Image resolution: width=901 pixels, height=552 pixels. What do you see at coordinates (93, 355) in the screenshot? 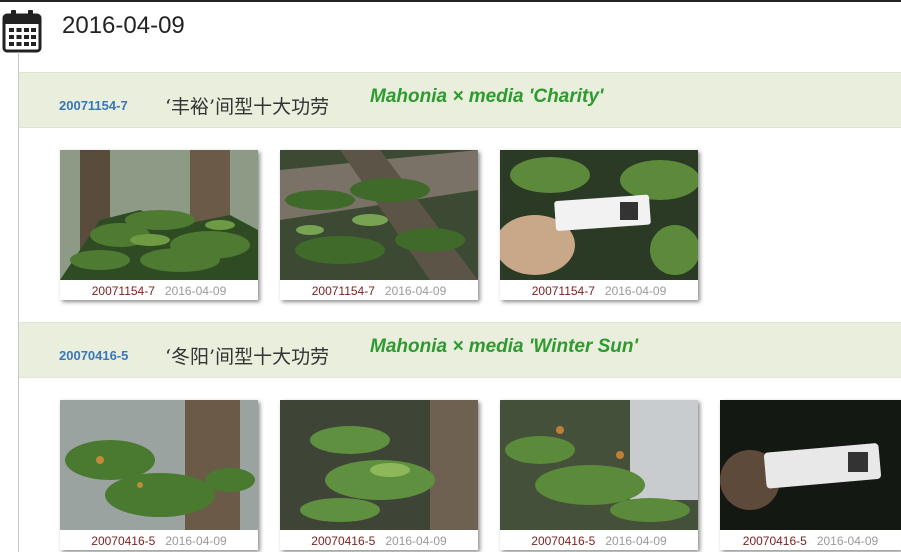
I see `accession-link: 20070416-5` at bounding box center [93, 355].